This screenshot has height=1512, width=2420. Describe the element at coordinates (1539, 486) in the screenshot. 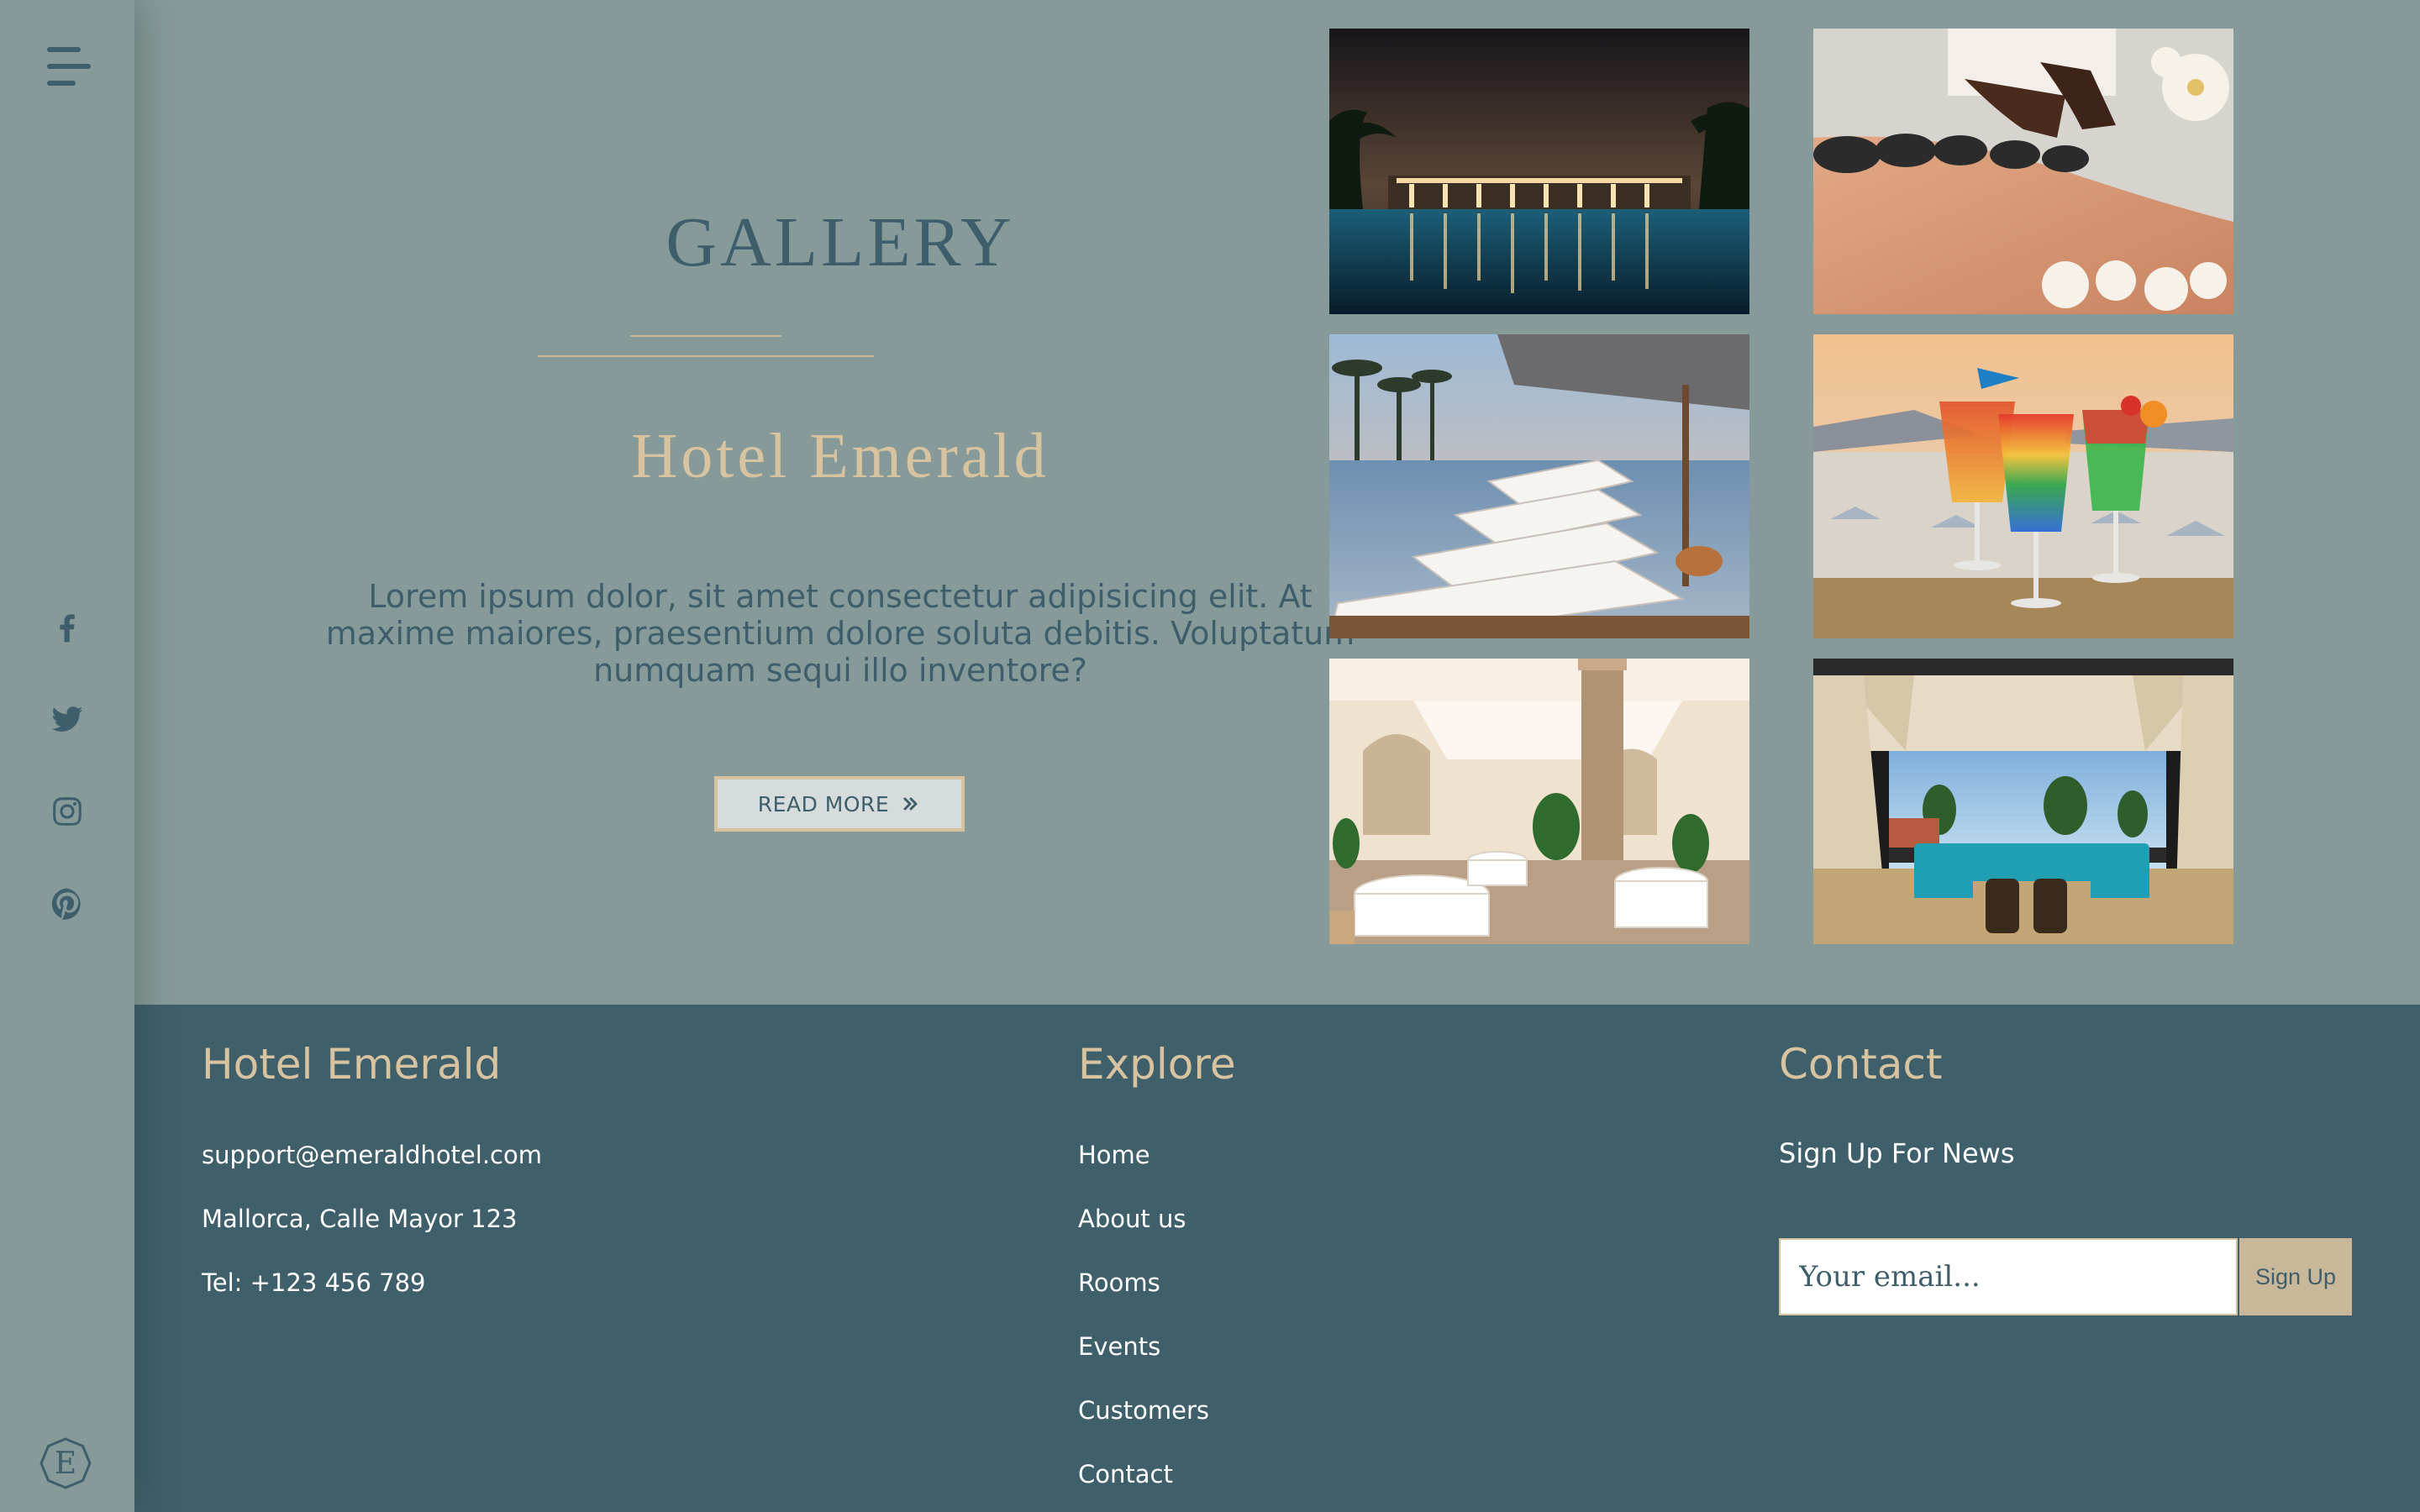

I see `infinity-pool-loungers-photo` at that location.